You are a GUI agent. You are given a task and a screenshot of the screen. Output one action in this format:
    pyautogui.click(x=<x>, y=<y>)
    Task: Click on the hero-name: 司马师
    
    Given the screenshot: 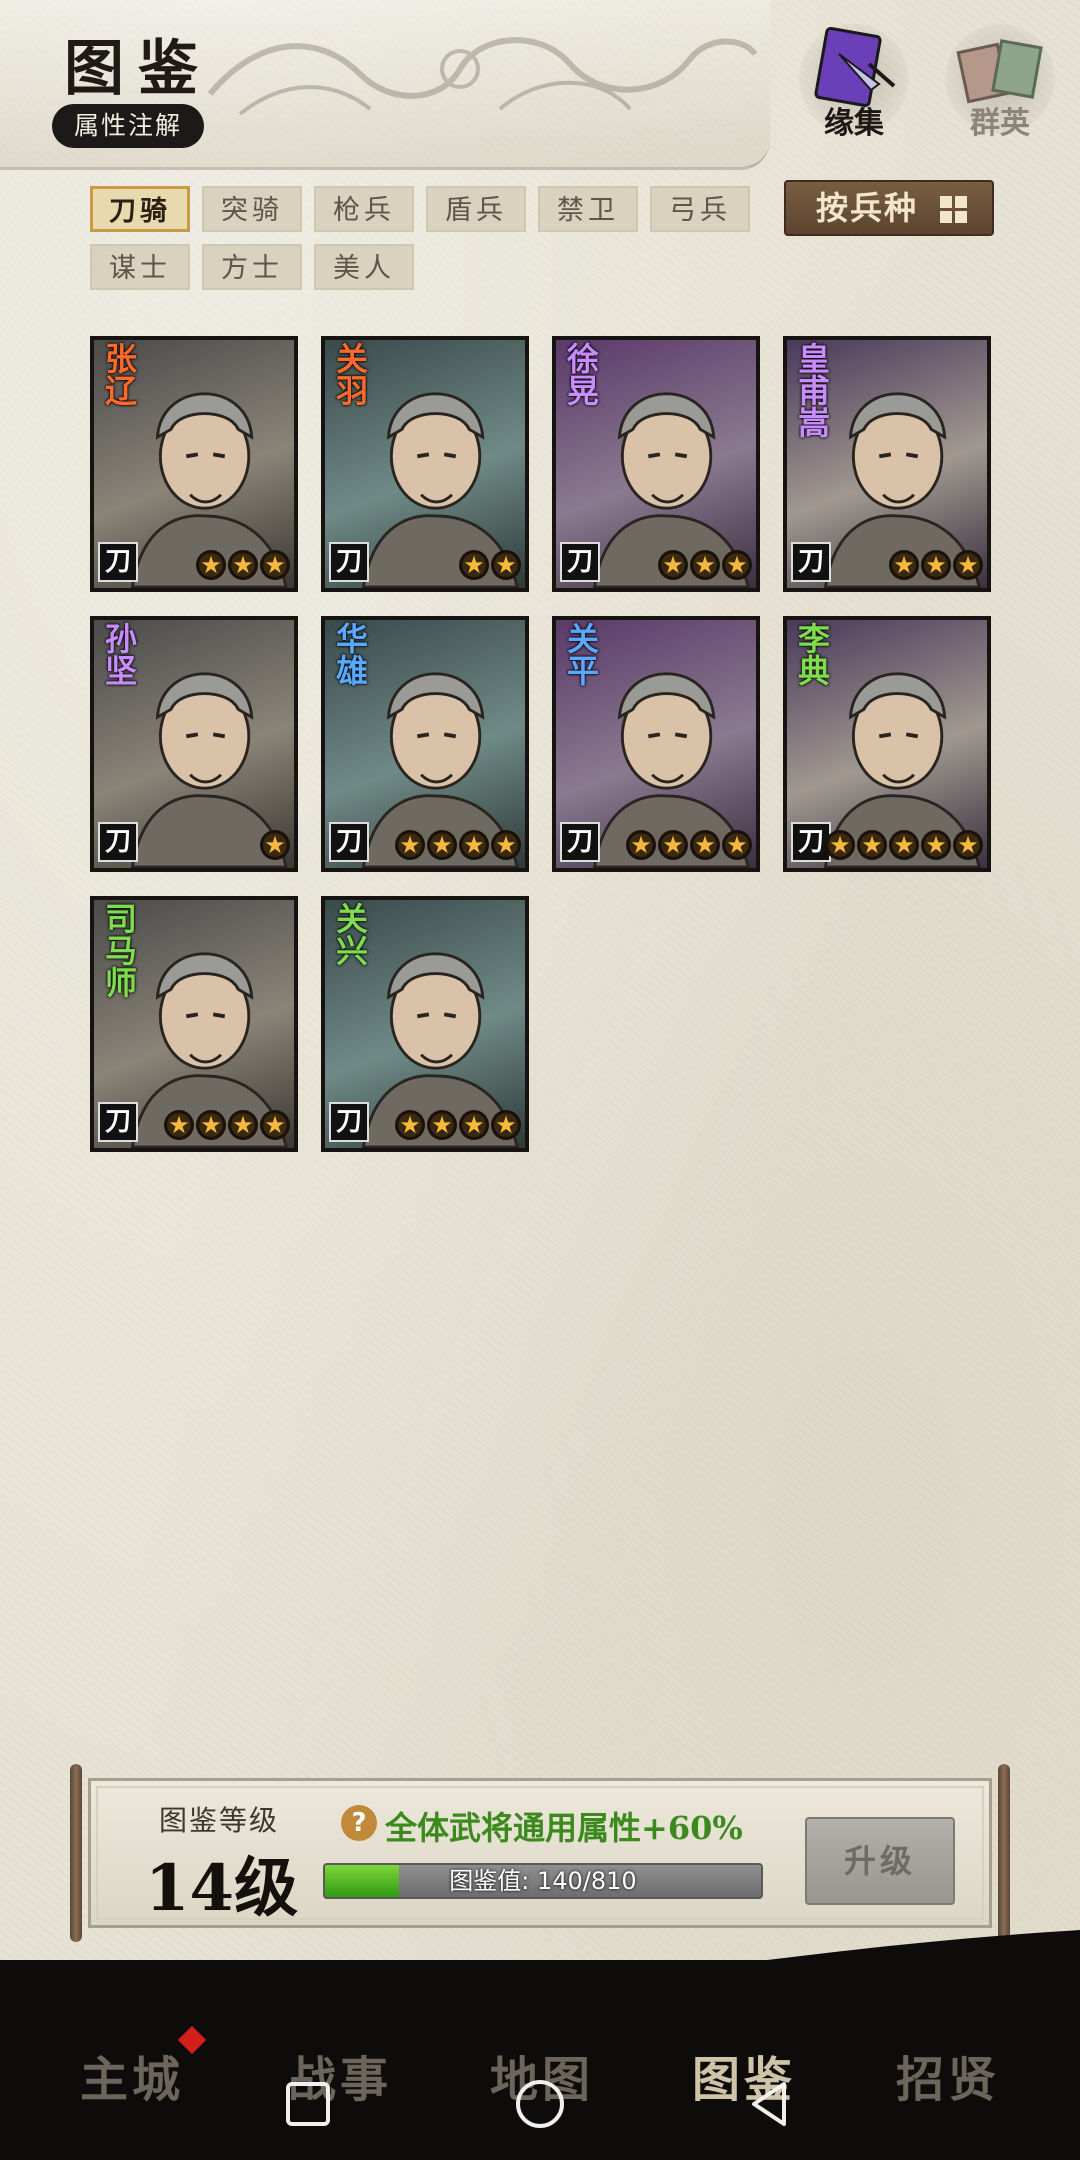 What is the action you would take?
    pyautogui.click(x=119, y=950)
    